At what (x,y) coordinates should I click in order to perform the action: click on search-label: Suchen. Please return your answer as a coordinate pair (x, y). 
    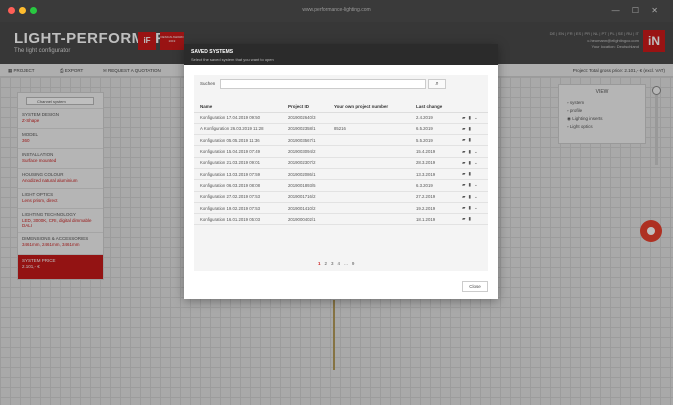
    Looking at the image, I should click on (208, 83).